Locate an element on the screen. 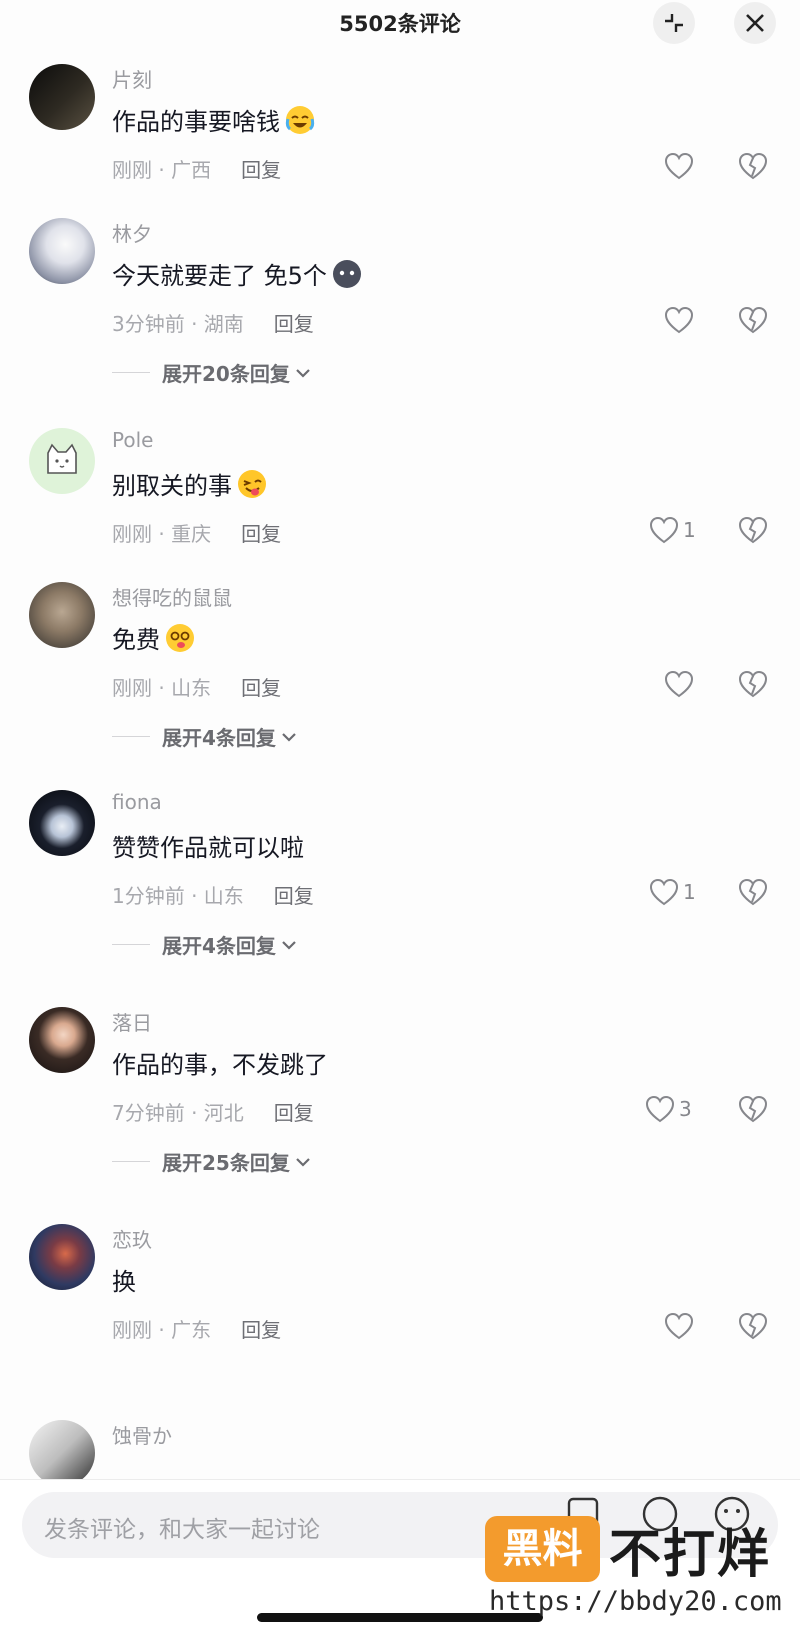  watermark-text: 不打烊 is located at coordinates (690, 1555).